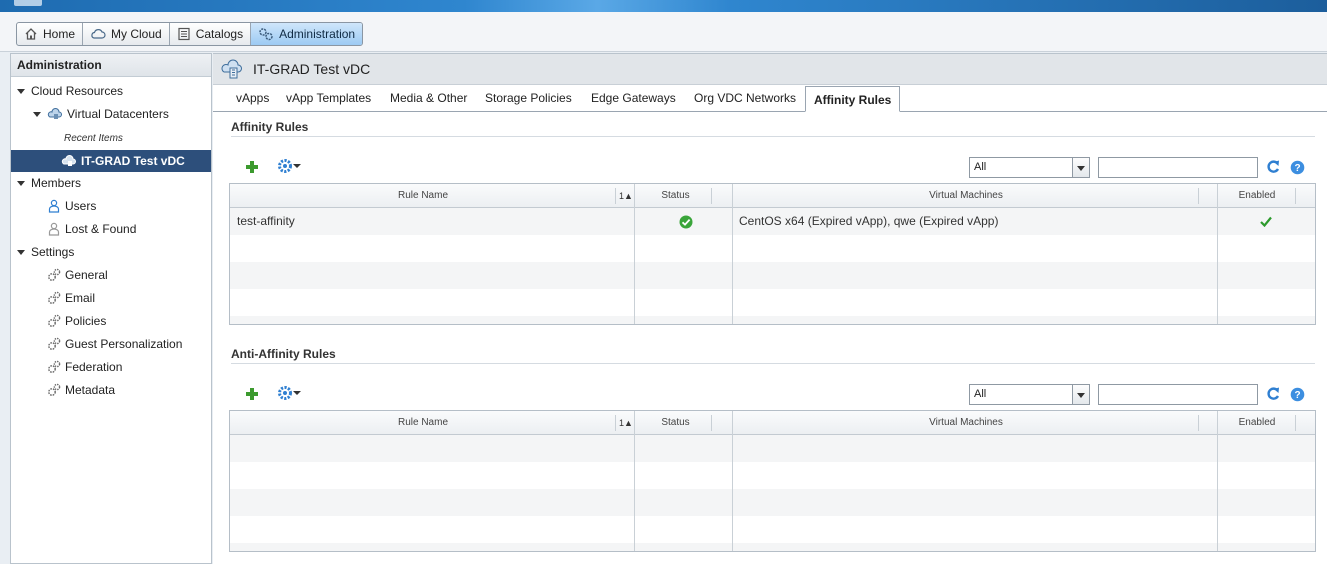 The height and width of the screenshot is (564, 1327). Describe the element at coordinates (317, 34) in the screenshot. I see `nav-administration-label: Administration` at that location.